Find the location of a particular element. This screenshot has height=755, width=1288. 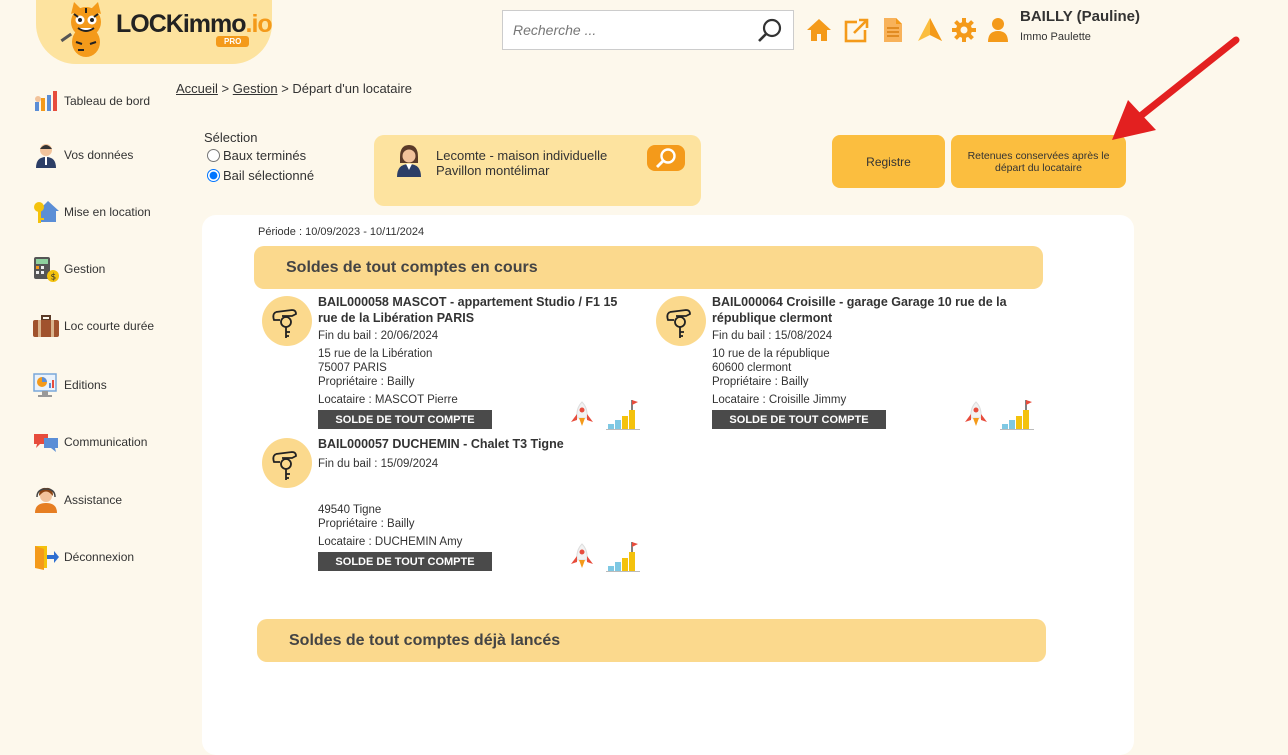

logout-icon is located at coordinates (47, 558).